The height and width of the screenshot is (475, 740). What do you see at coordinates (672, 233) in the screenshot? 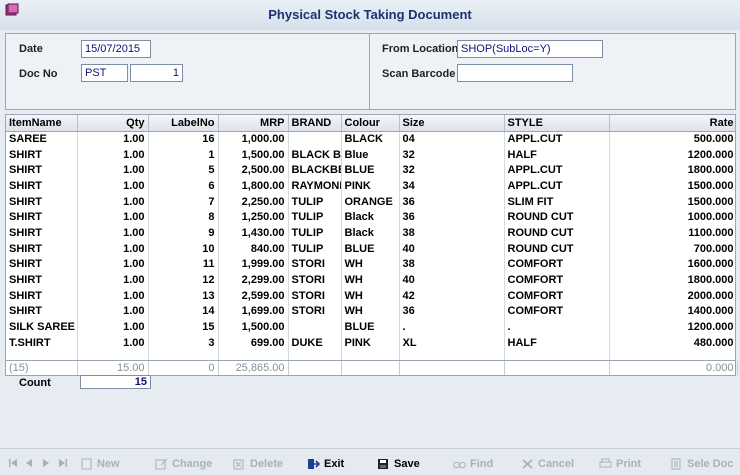
I see `cell-rate: 1100.000` at bounding box center [672, 233].